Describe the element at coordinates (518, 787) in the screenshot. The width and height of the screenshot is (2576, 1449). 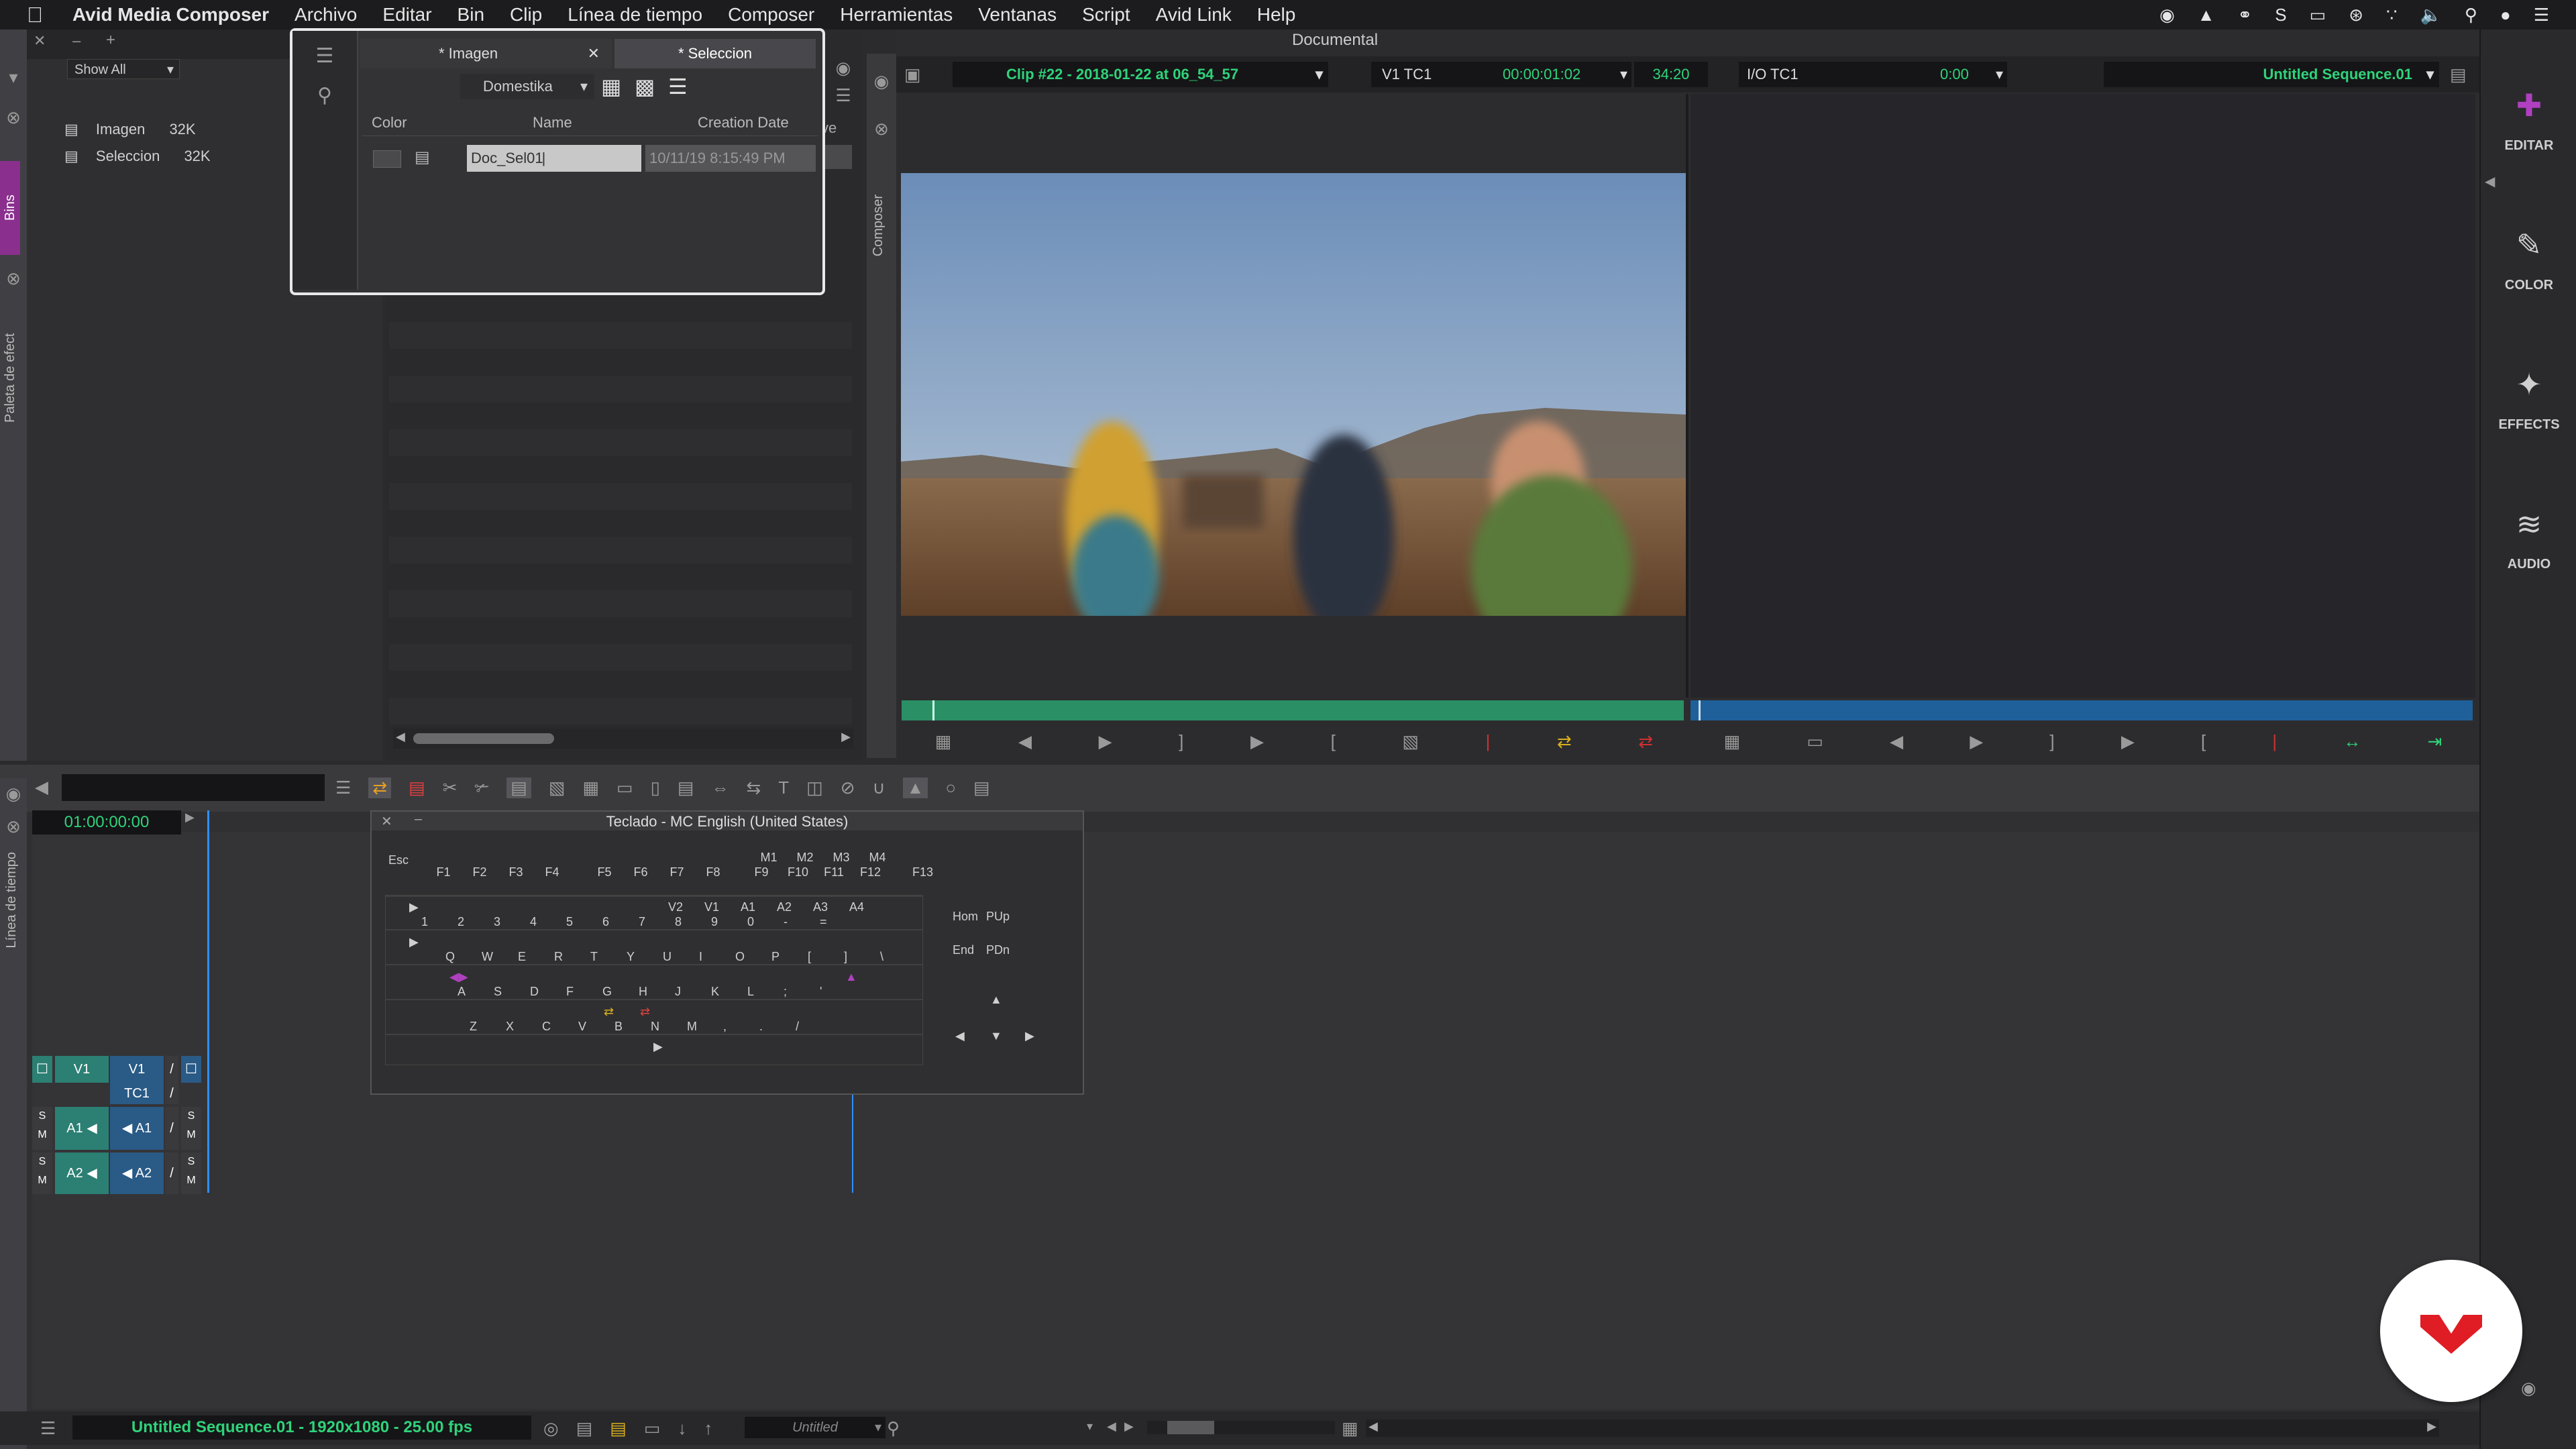
I see `segment-mode-icon: ▤` at that location.